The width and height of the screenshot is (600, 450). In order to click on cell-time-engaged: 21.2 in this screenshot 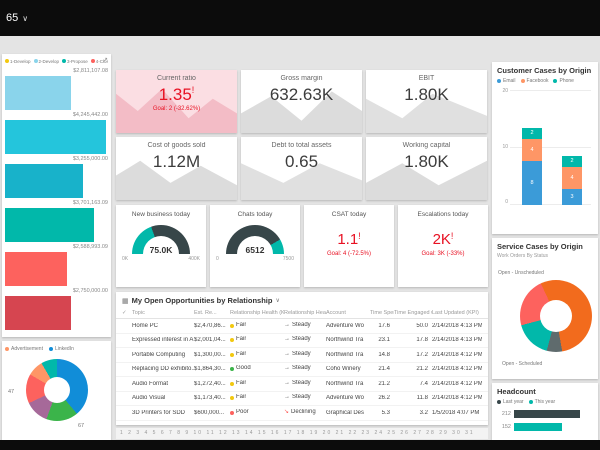, I will do `click(422, 369)`.